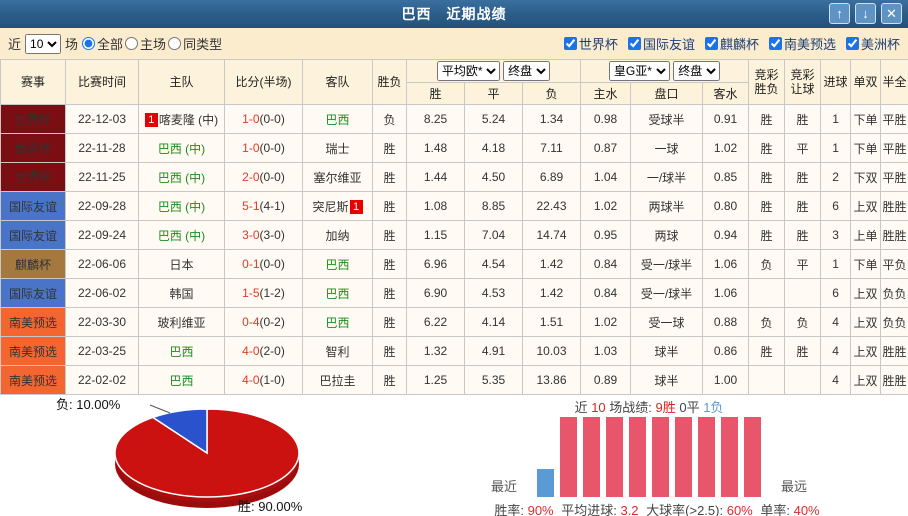 This screenshot has height=516, width=908. Describe the element at coordinates (894, 206) in the screenshot. I see `half-full-cell: 胜胜` at that location.